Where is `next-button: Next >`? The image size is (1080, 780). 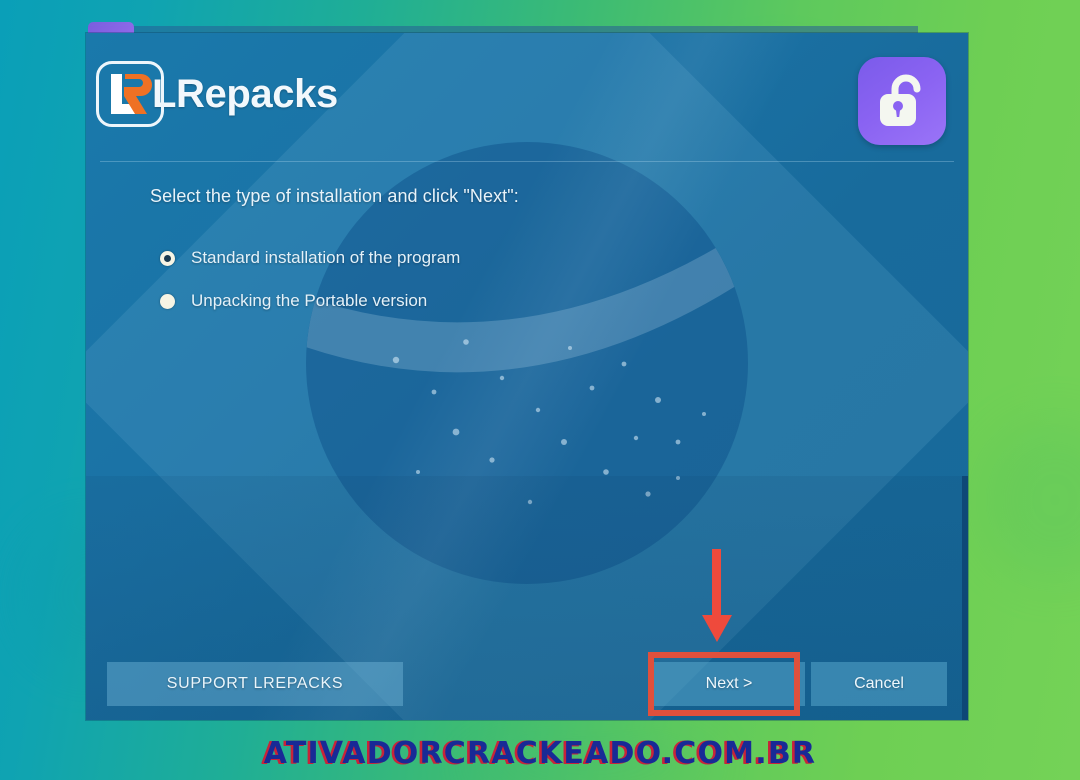 next-button: Next > is located at coordinates (729, 684).